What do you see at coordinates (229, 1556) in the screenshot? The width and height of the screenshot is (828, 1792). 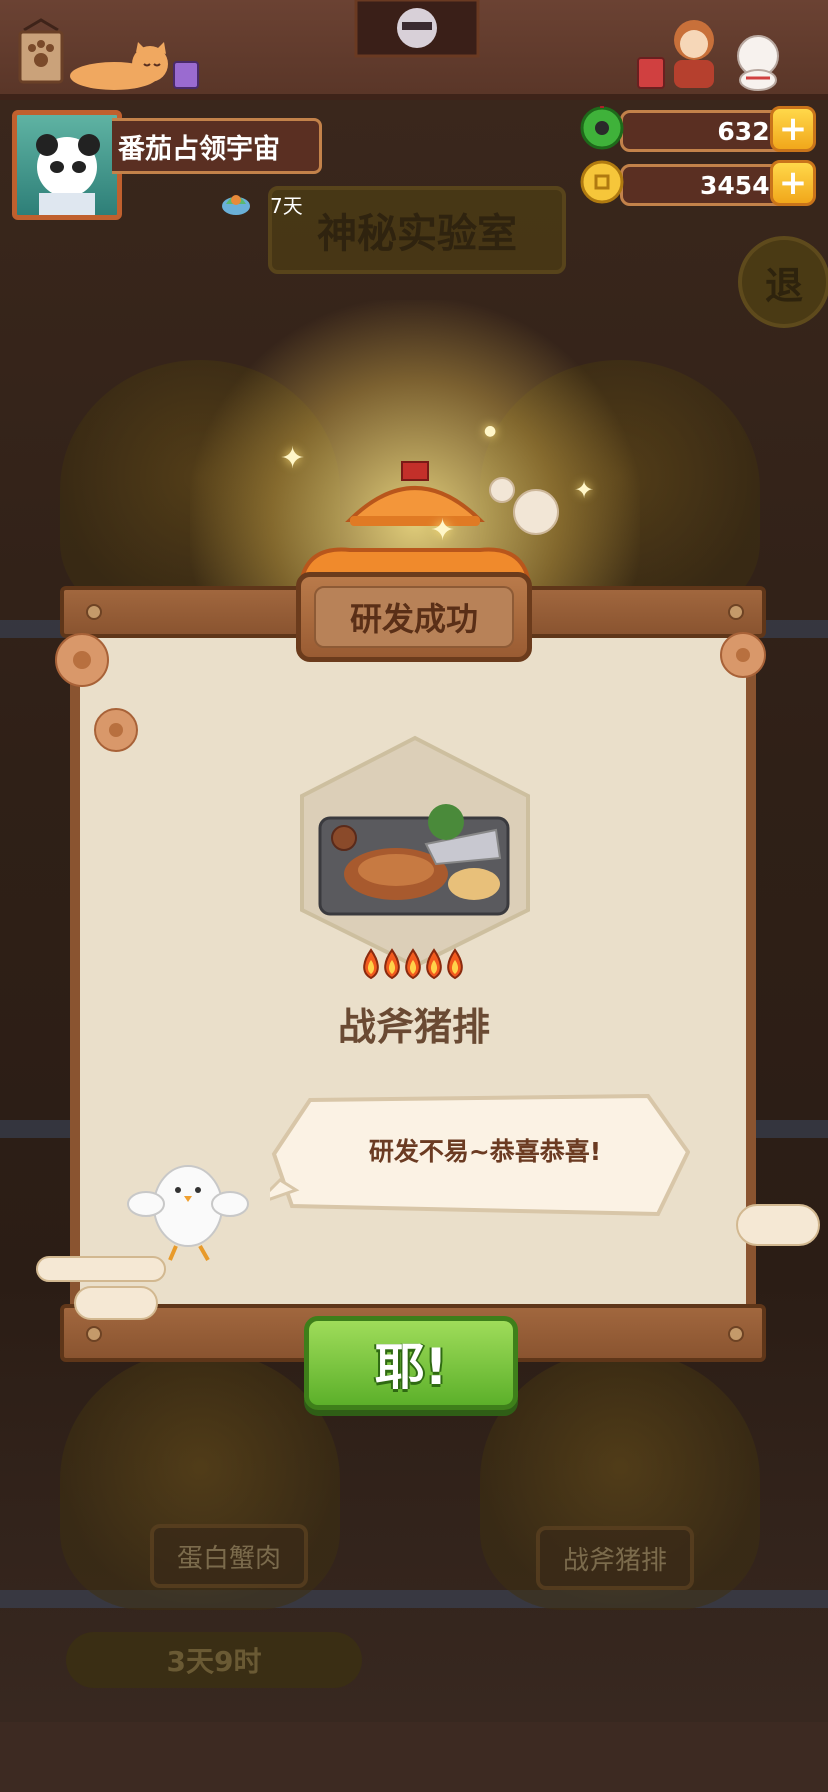 I see `pot-label: 蛋白蟹肉` at bounding box center [229, 1556].